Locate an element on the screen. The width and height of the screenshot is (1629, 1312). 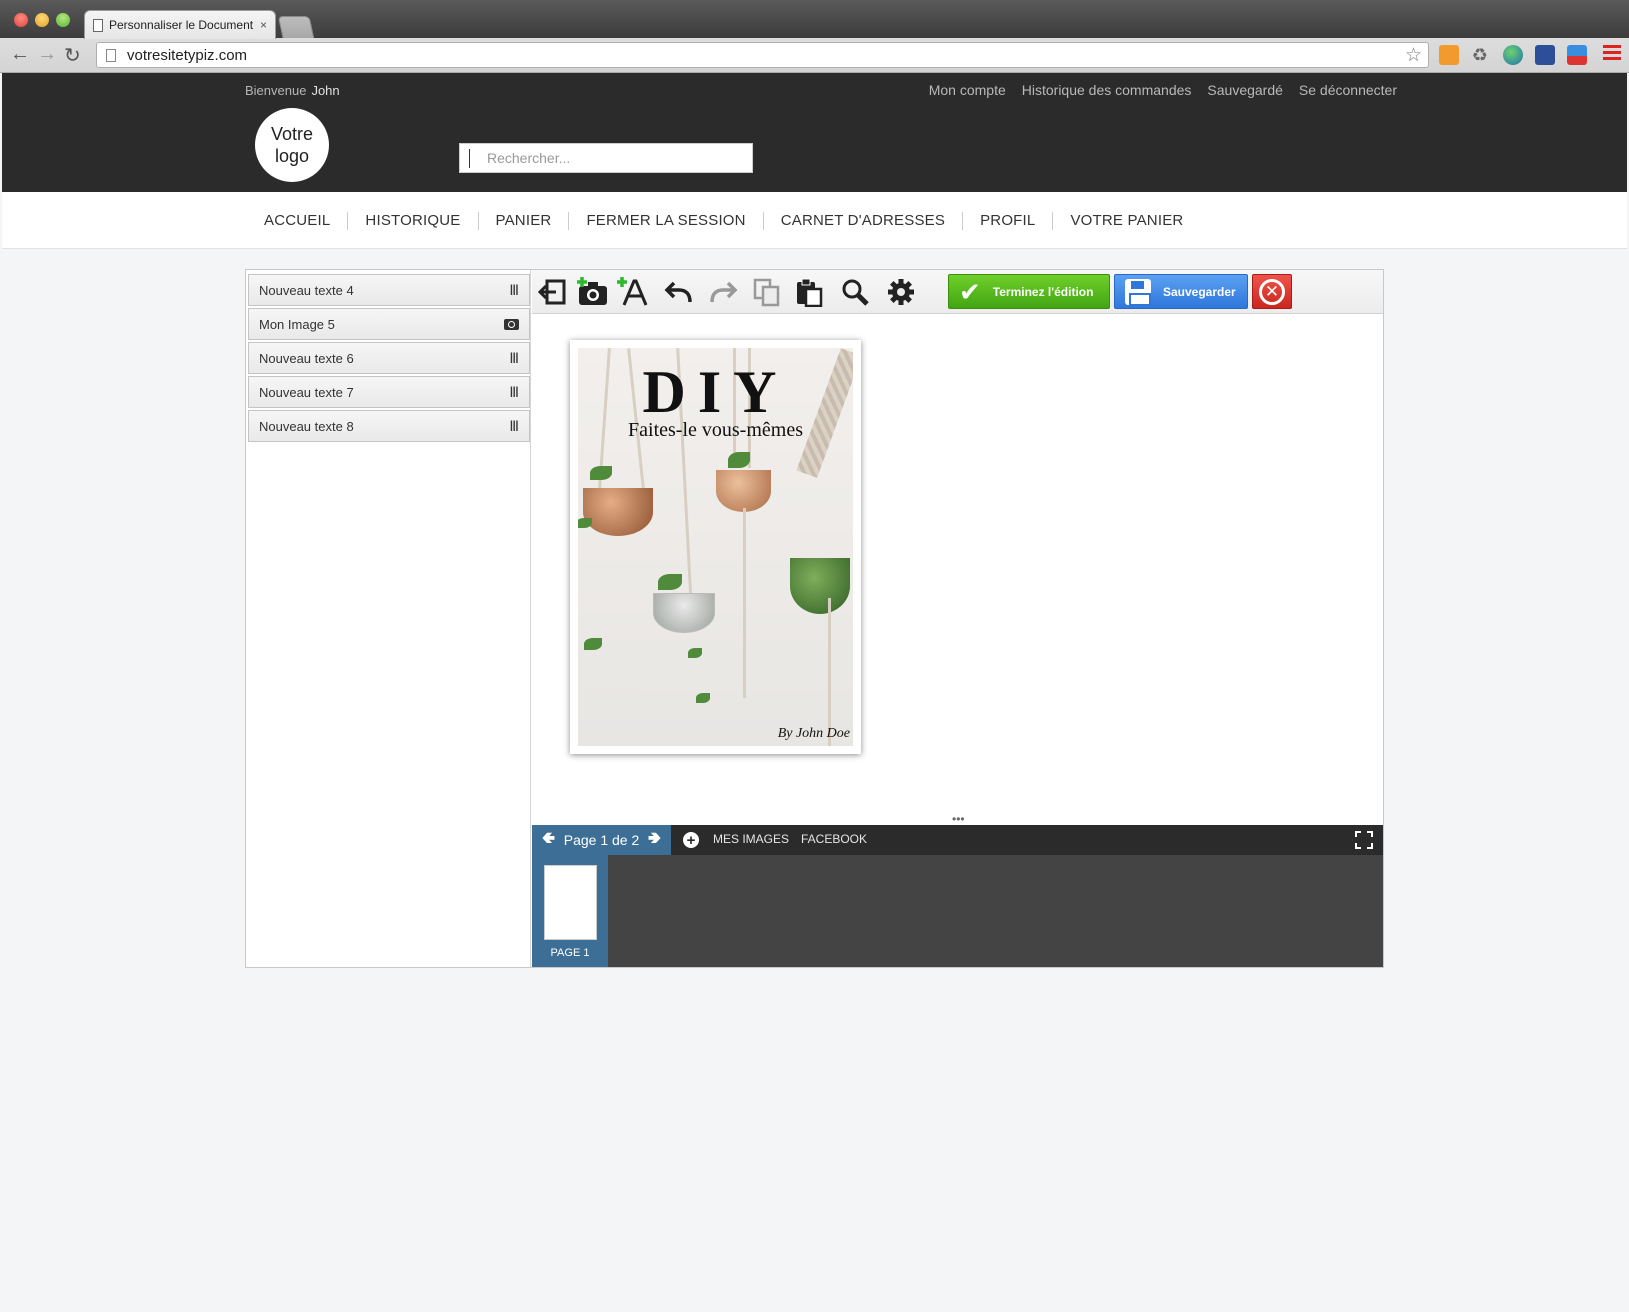
browser-tab: Personnaliser le Document × is located at coordinates (180, 24).